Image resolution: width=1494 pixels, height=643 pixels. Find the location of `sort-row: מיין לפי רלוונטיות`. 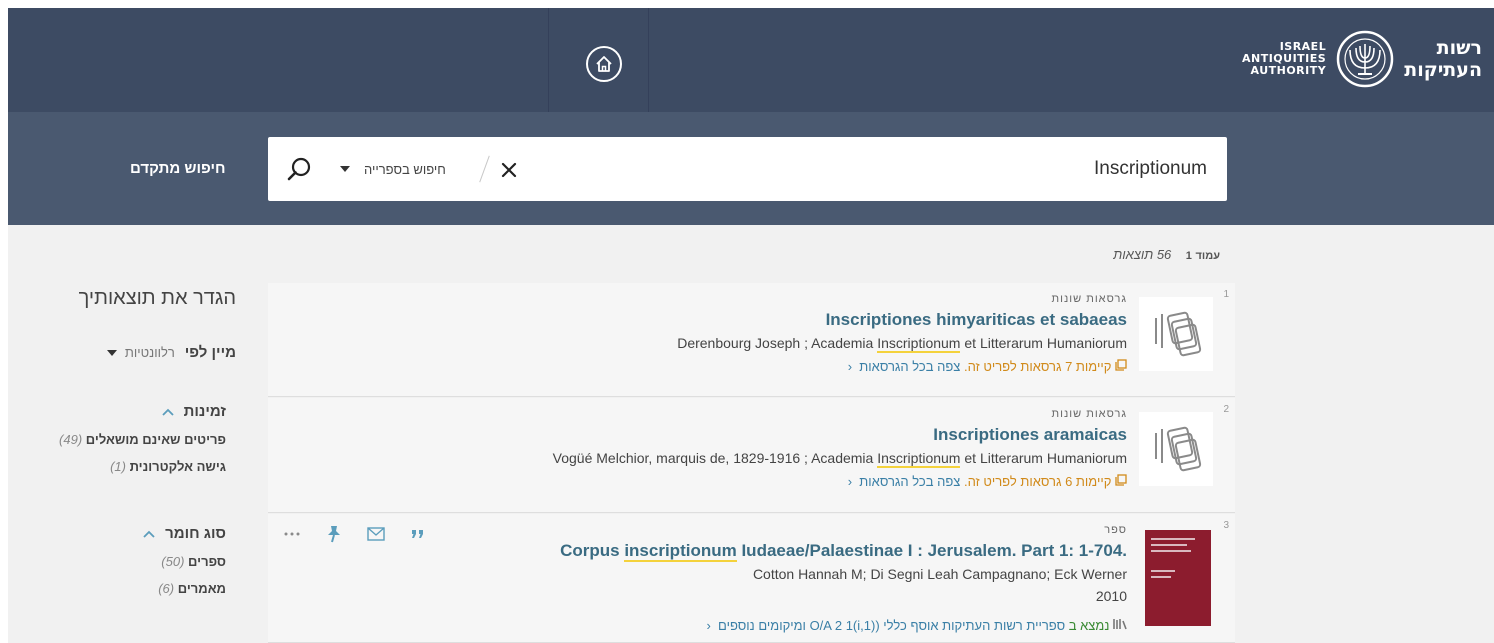

sort-row: מיין לפי רלוונטיות is located at coordinates (171, 352).